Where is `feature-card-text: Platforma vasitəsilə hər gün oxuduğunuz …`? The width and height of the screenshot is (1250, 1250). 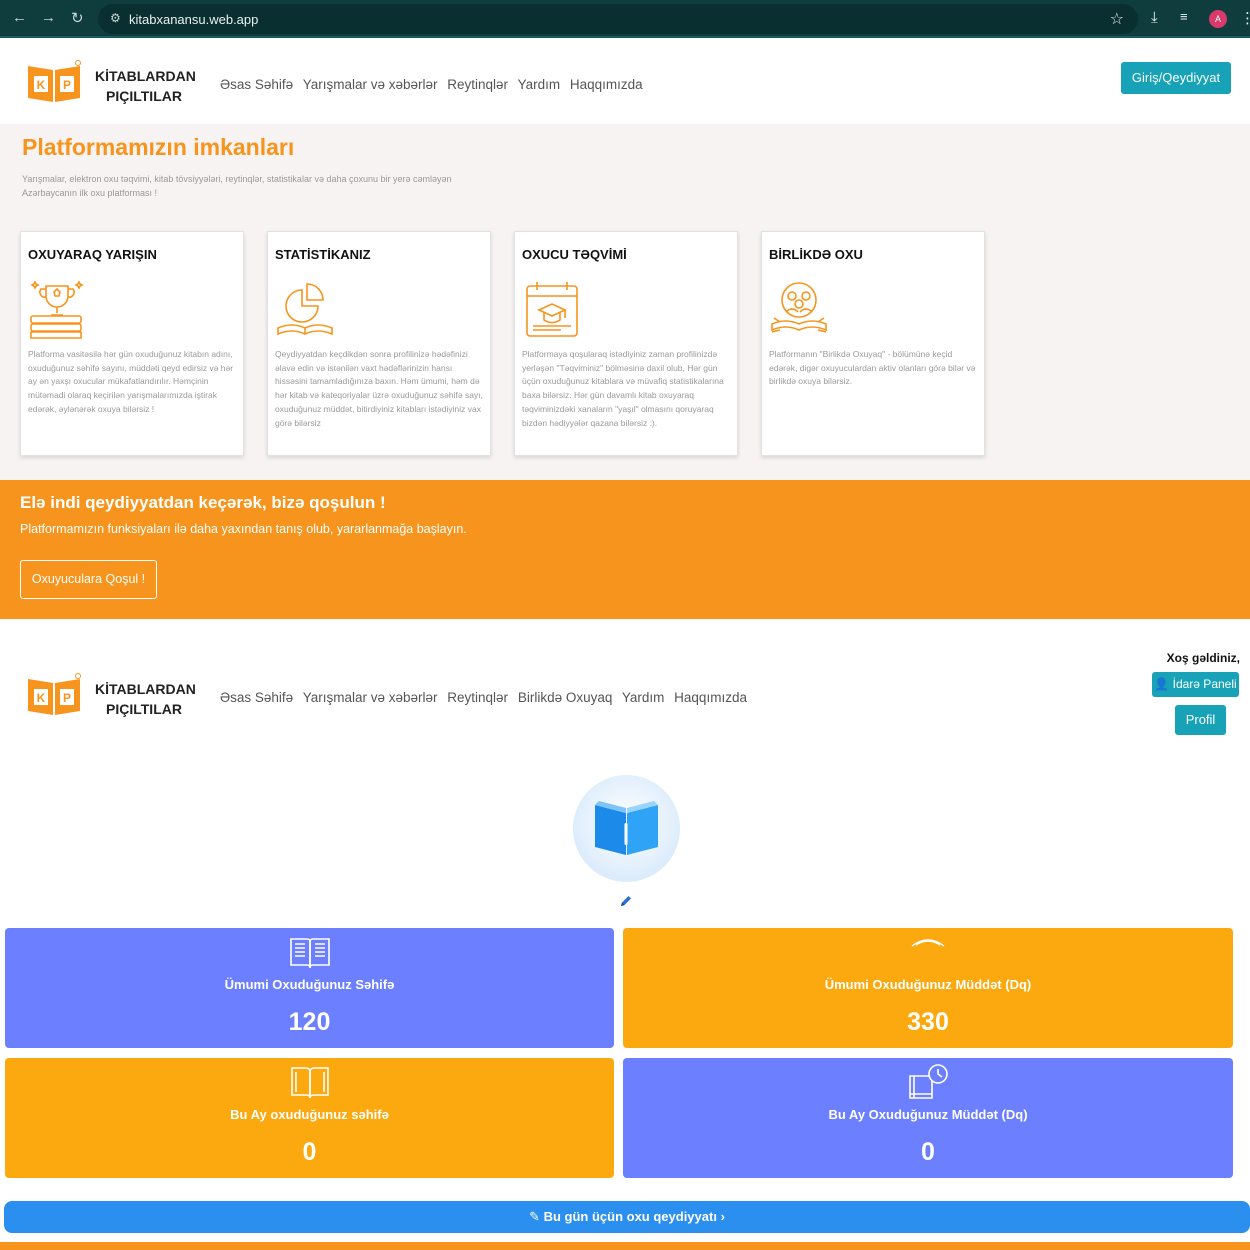
feature-card-text: Platforma vasitəsilə hər gün oxuduğunuz … is located at coordinates (131, 381).